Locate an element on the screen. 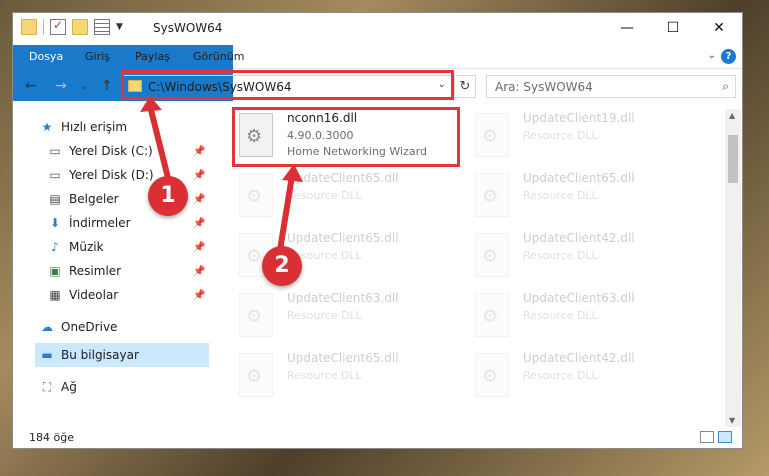  status-bar: 184 öğe is located at coordinates (377, 438).